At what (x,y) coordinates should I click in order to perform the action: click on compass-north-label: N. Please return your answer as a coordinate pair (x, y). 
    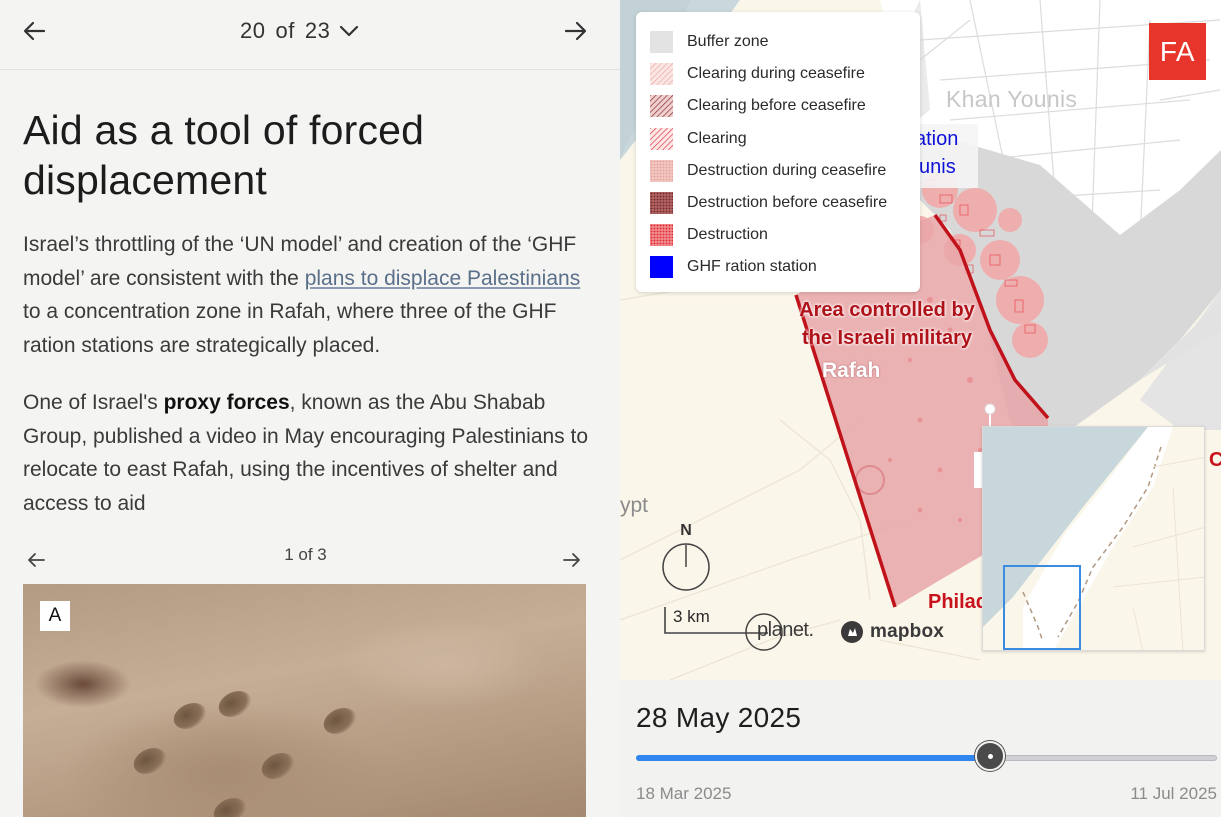
    Looking at the image, I should click on (686, 530).